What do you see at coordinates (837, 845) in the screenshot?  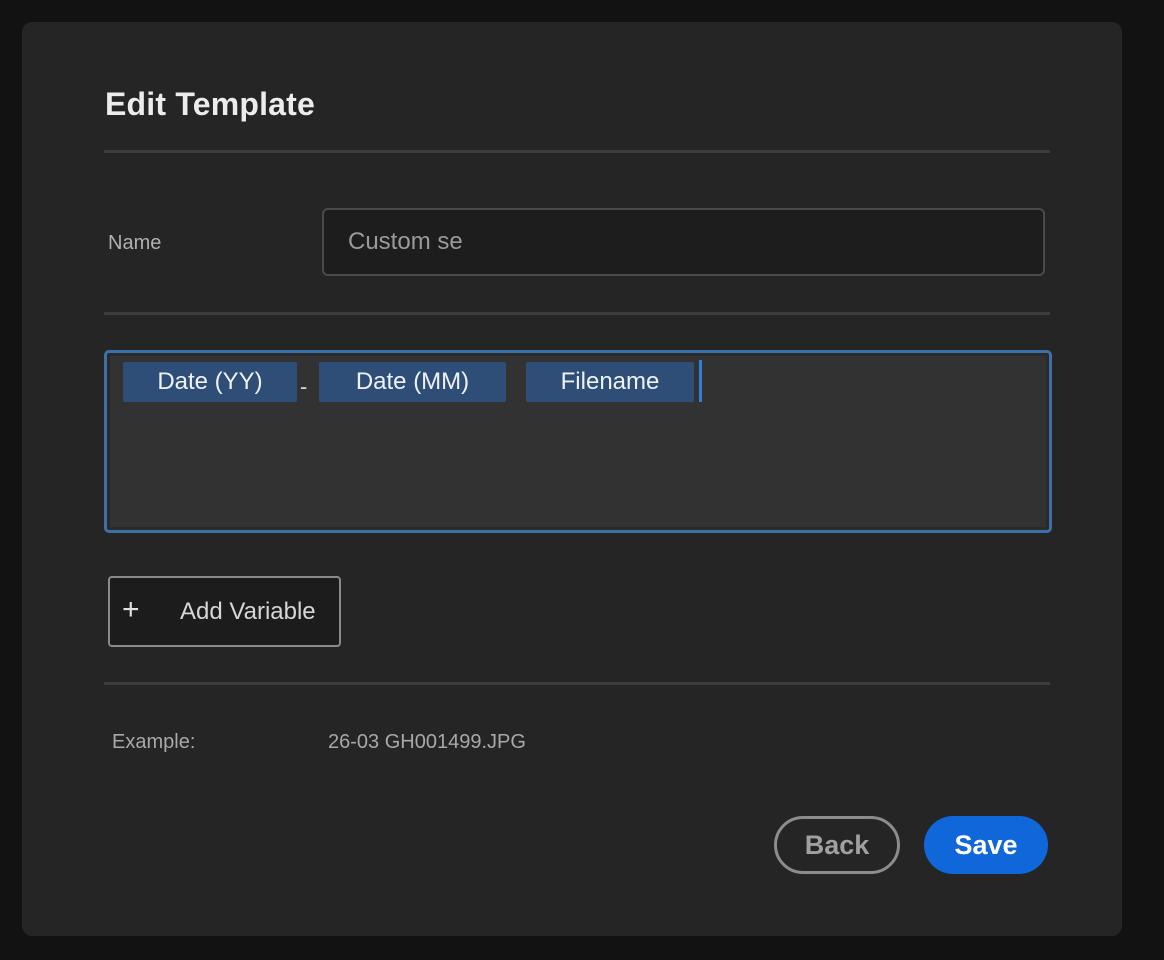 I see `back-button: Back` at bounding box center [837, 845].